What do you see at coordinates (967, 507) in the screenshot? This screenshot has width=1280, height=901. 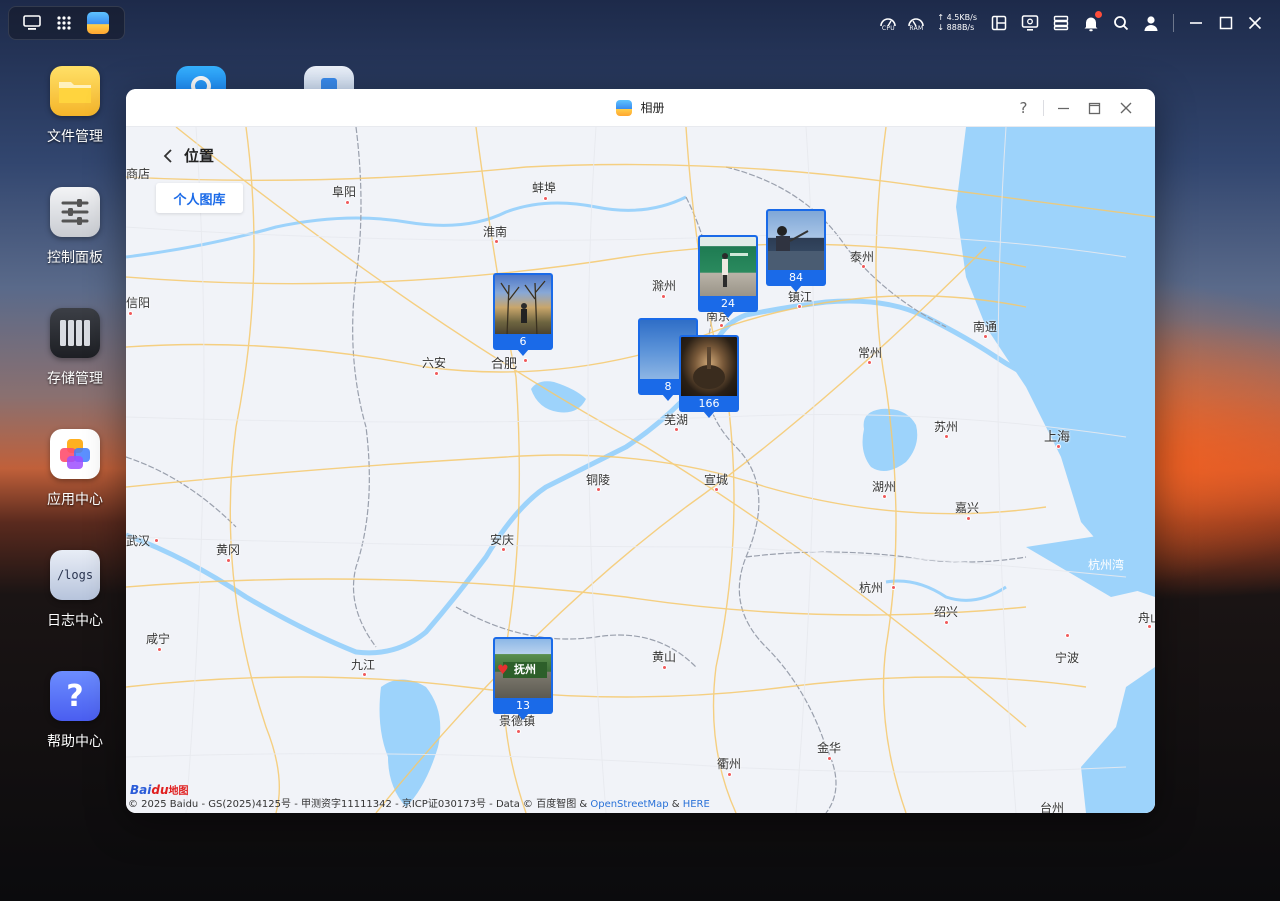 I see `city-label: 嘉兴` at bounding box center [967, 507].